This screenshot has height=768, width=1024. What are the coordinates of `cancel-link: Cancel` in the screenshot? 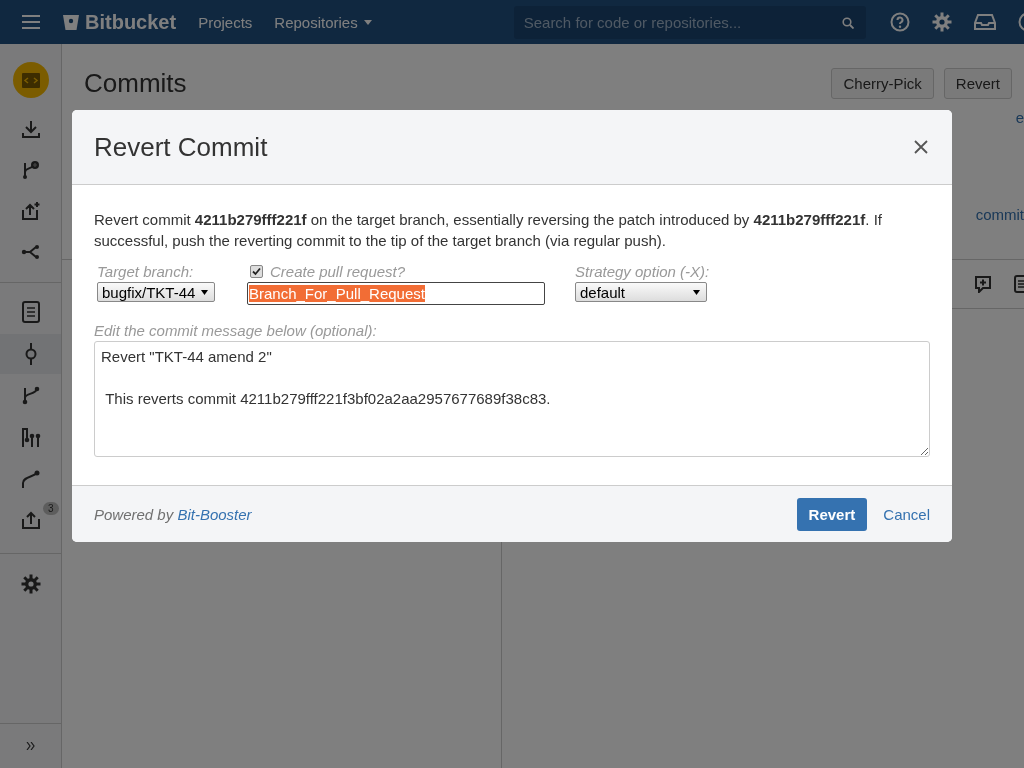 It's located at (906, 514).